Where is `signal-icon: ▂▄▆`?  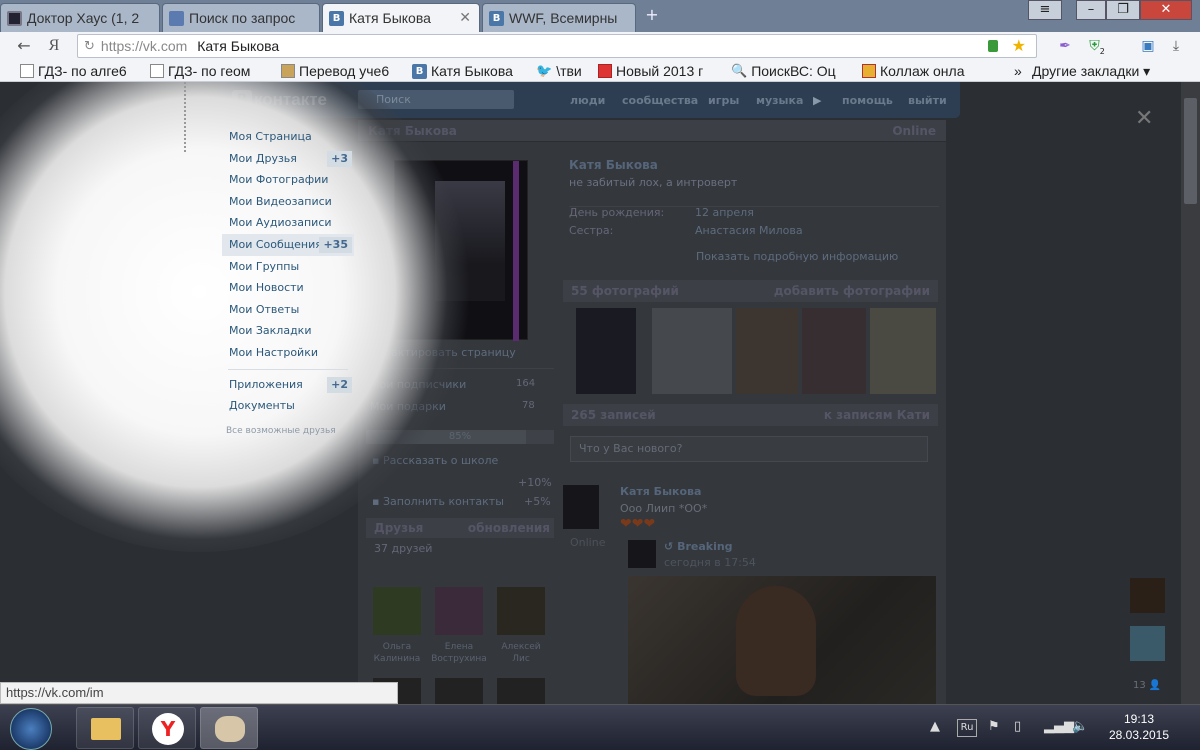 signal-icon: ▂▄▆ is located at coordinates (1059, 726).